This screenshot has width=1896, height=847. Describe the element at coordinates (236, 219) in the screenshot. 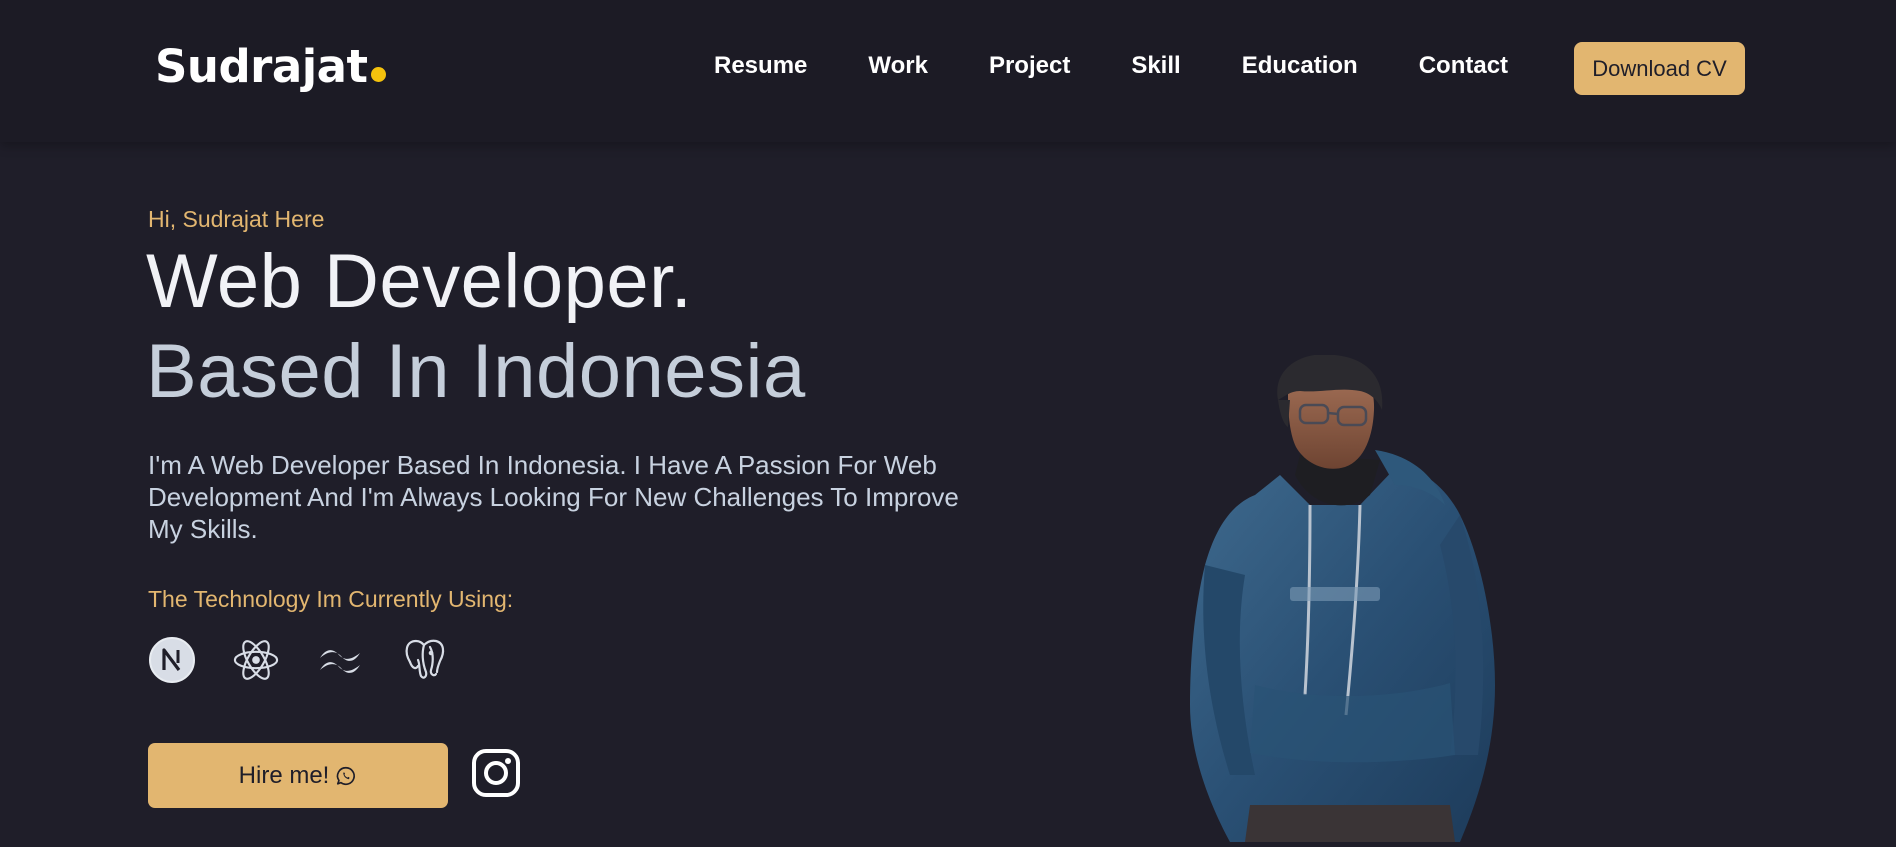

I see `greeting: Hi, Sudrajat Here` at that location.